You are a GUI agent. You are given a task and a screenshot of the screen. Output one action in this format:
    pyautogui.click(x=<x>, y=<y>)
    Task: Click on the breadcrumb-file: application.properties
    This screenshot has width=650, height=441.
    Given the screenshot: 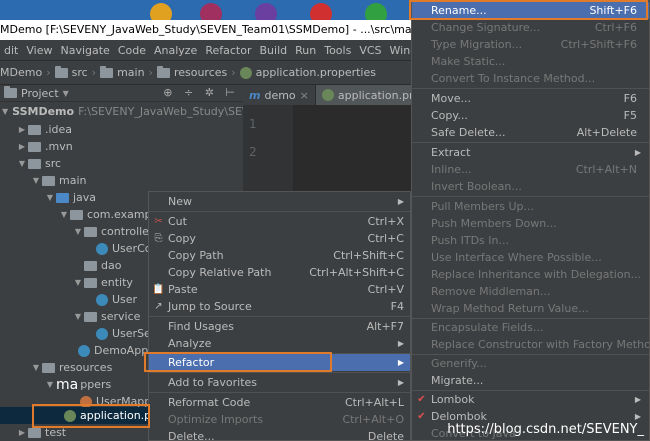 What is the action you would take?
    pyautogui.click(x=307, y=72)
    